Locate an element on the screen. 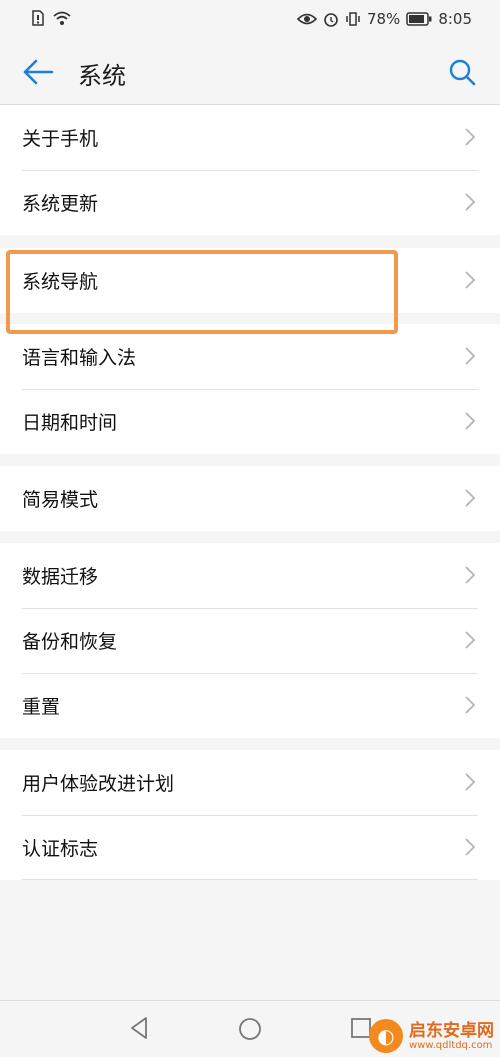 This screenshot has width=500, height=1057. item-label: 日期和时间 is located at coordinates (70, 423).